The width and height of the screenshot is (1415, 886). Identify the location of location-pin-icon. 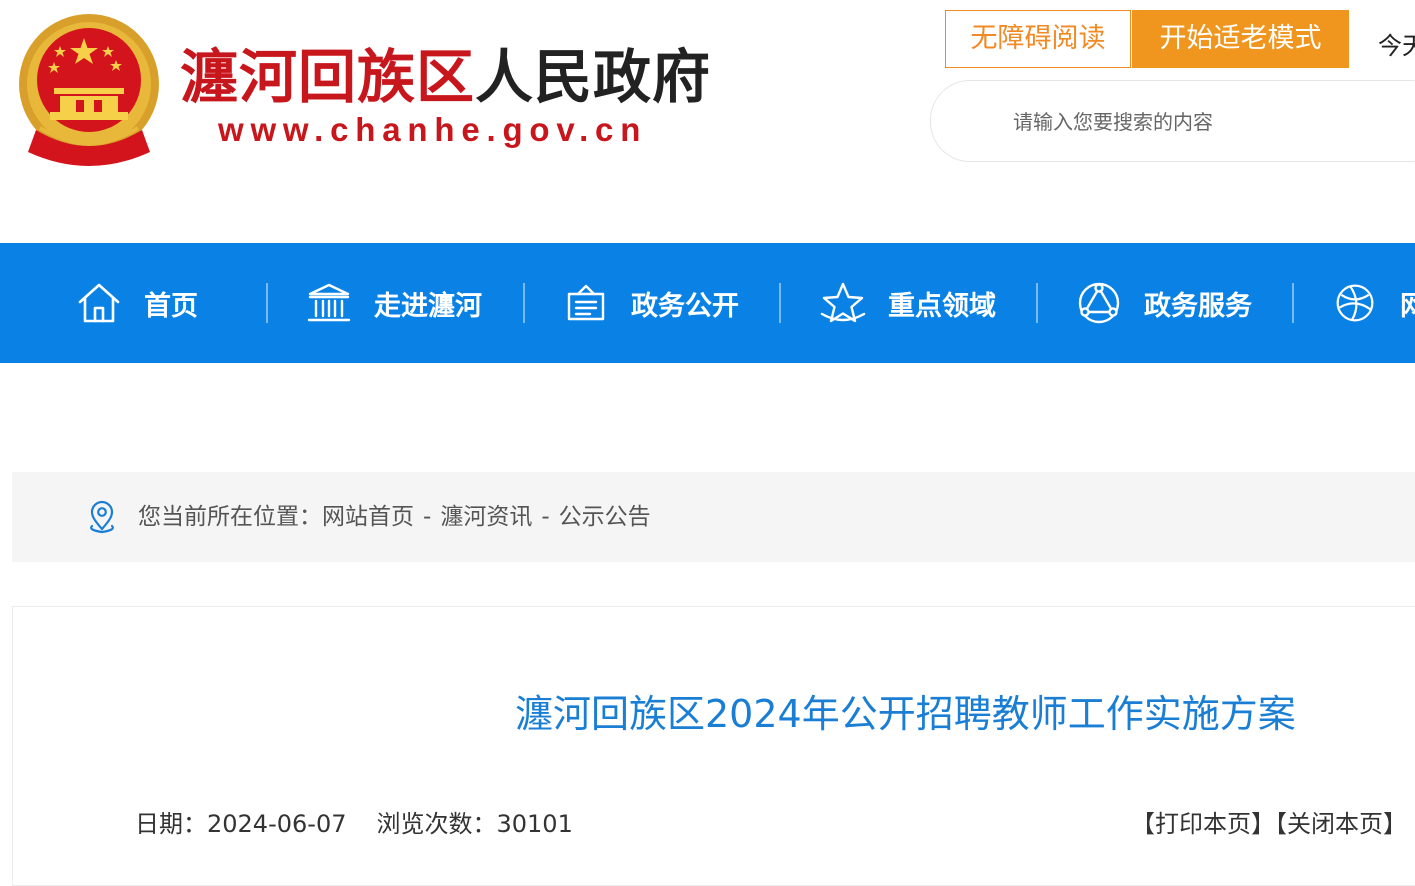
(102, 517).